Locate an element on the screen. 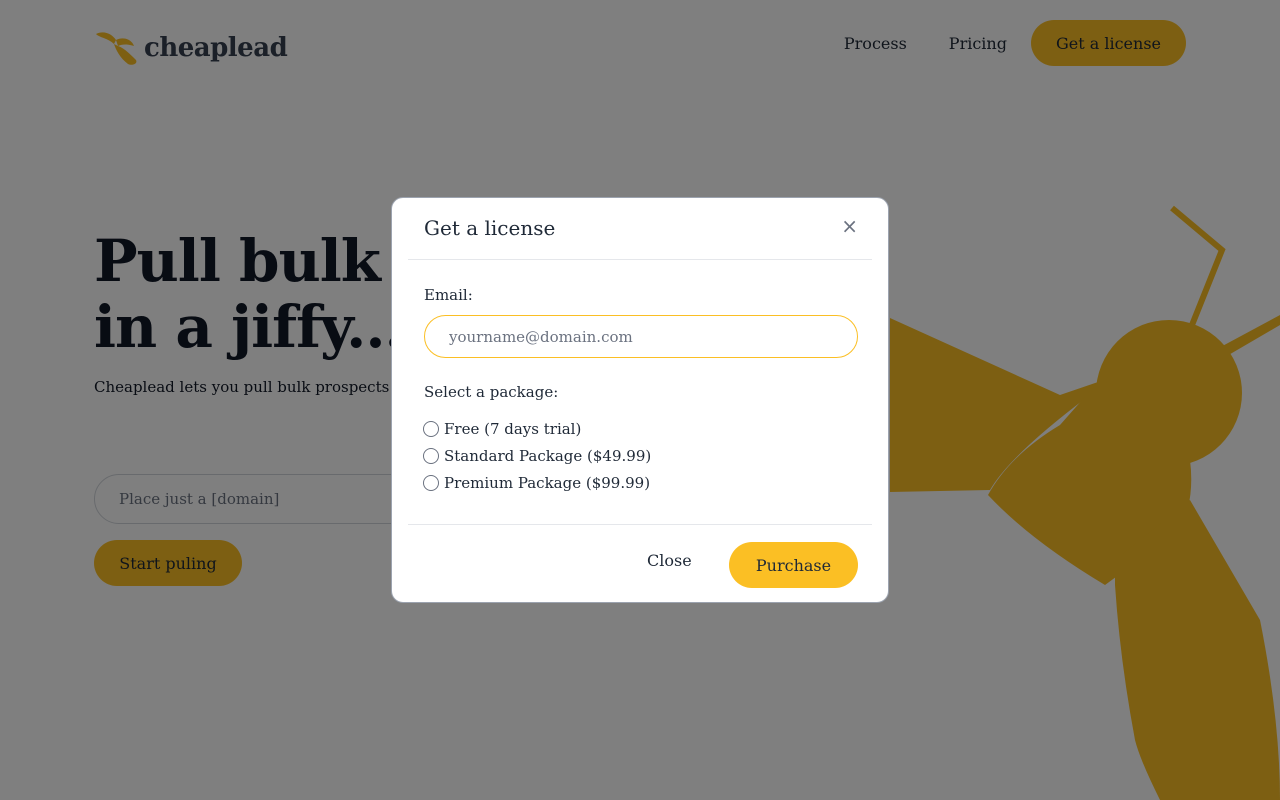 This screenshot has width=1280, height=800. package-option-label: Premium Package ($99.99) is located at coordinates (547, 482).